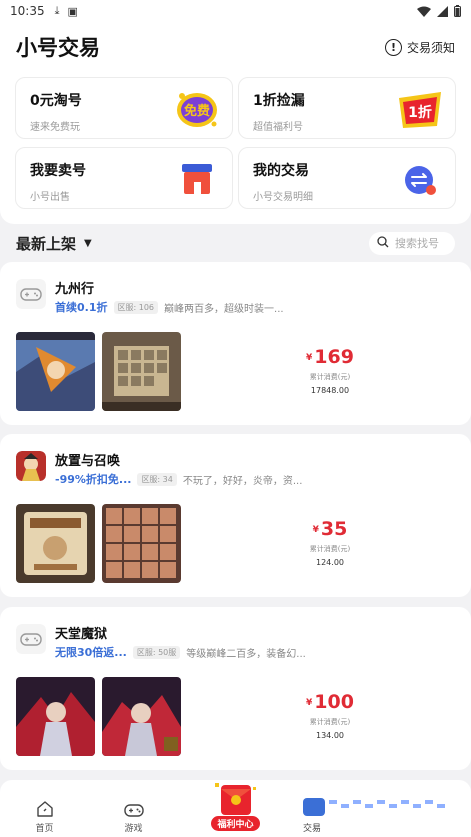 This screenshot has height=837, width=471. Describe the element at coordinates (81, 634) in the screenshot. I see `game-name: 天堂魔狱` at that location.